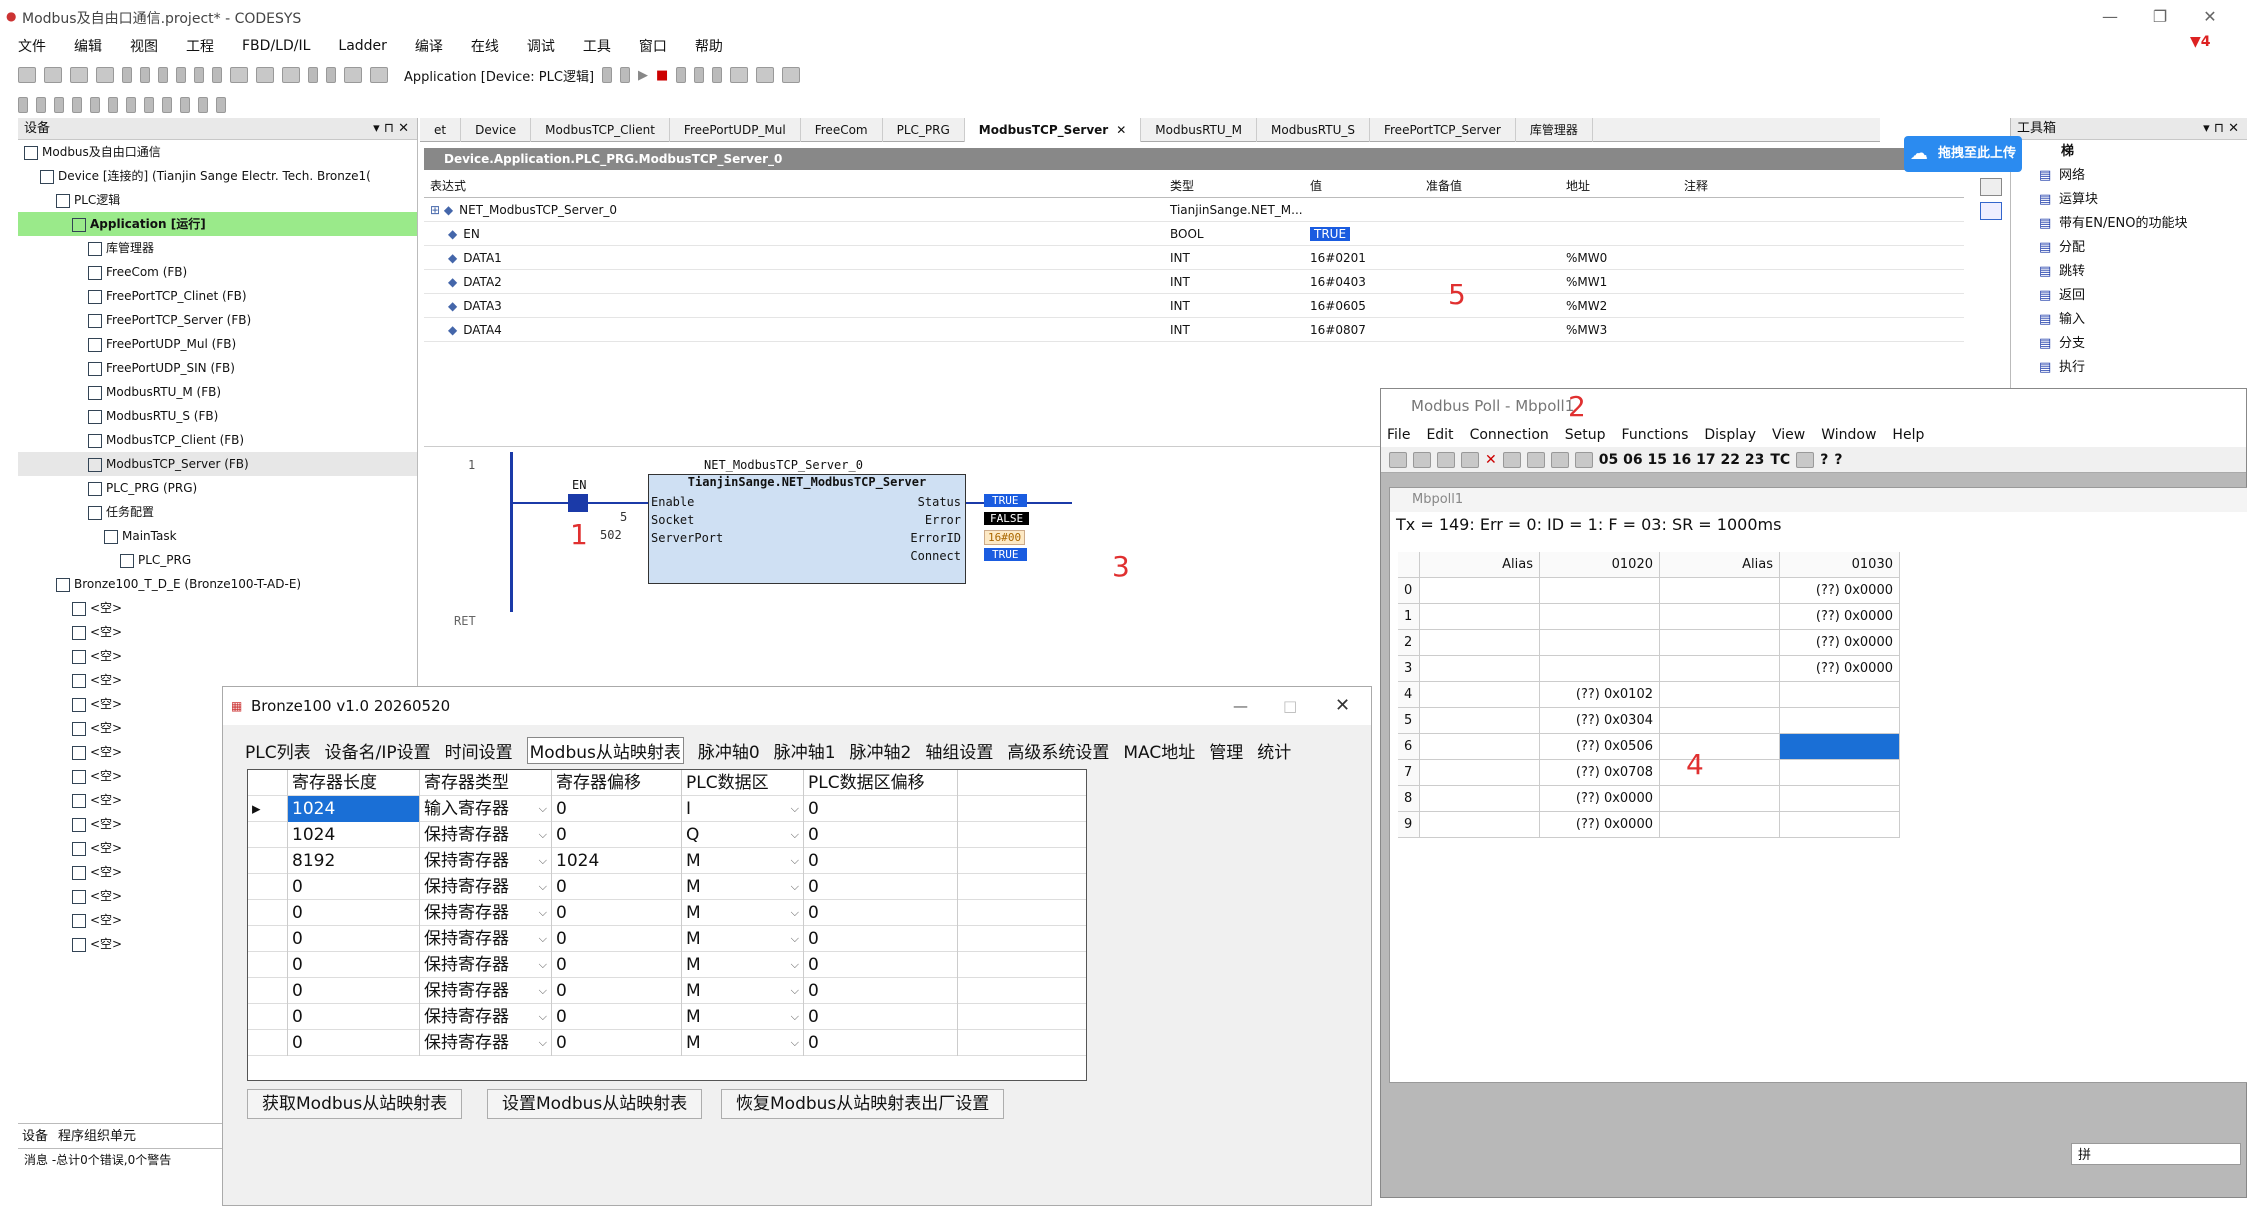  Describe the element at coordinates (35, 1134) in the screenshot. I see `tab-devices: 设备` at that location.